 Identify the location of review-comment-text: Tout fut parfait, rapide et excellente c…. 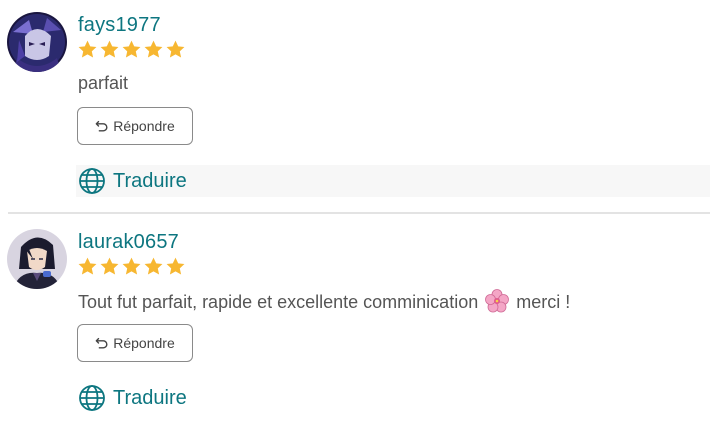
(278, 302).